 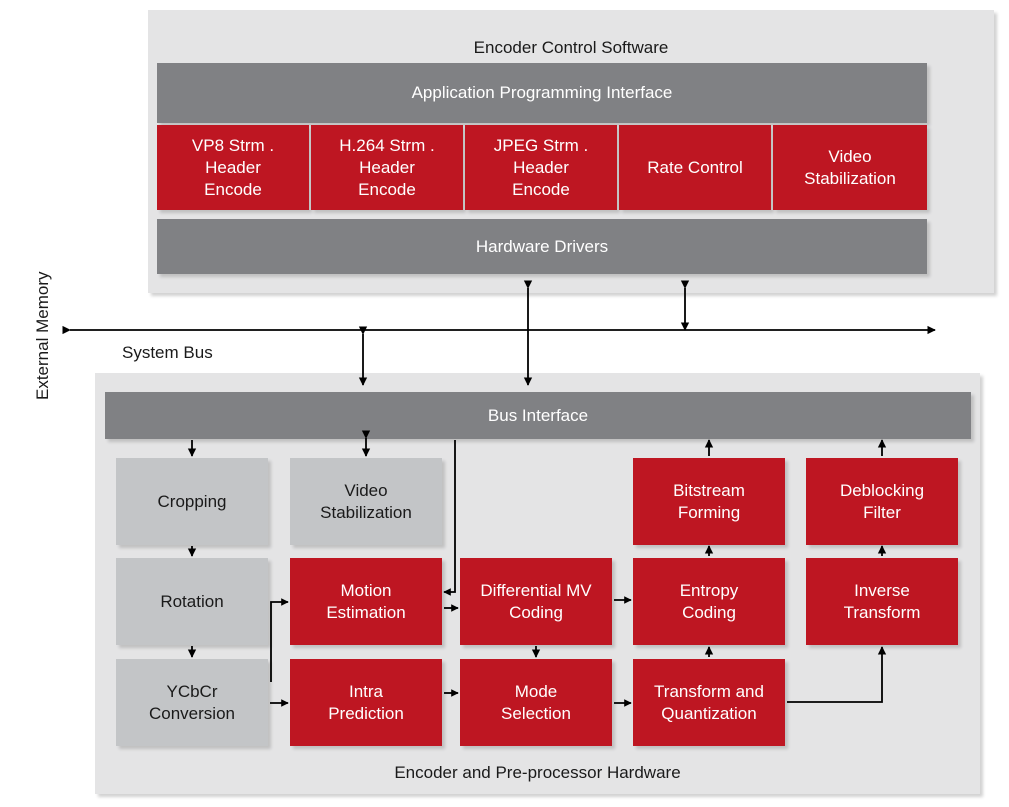 I want to click on block-label: Transform and Quantization, so click(x=709, y=702).